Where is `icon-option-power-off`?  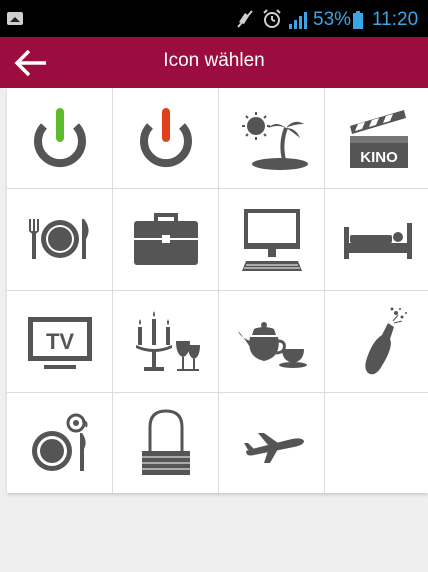
icon-option-power-off is located at coordinates (165, 138).